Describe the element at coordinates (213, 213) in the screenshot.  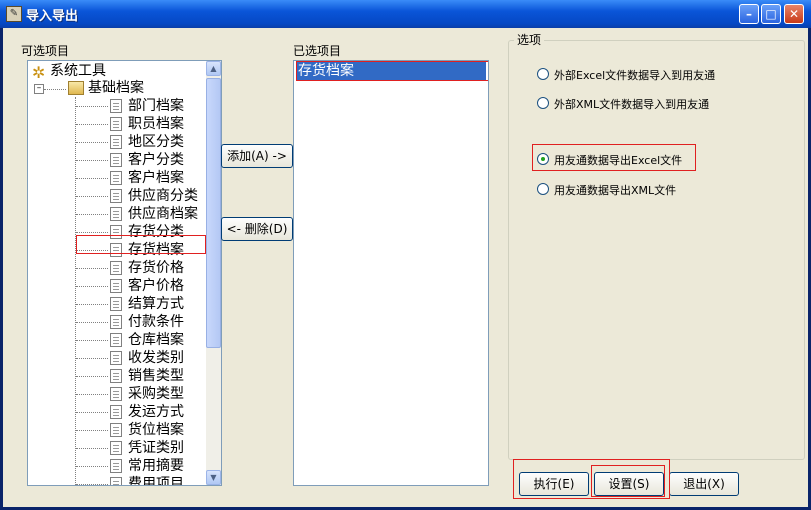
I see `scroll-thumb` at that location.